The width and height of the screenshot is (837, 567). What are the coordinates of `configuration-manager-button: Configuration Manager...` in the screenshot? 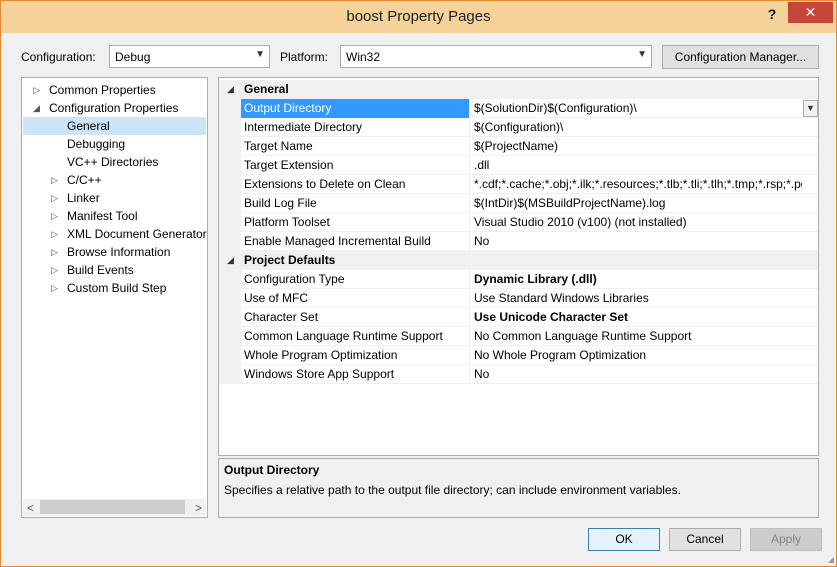 It's located at (740, 57).